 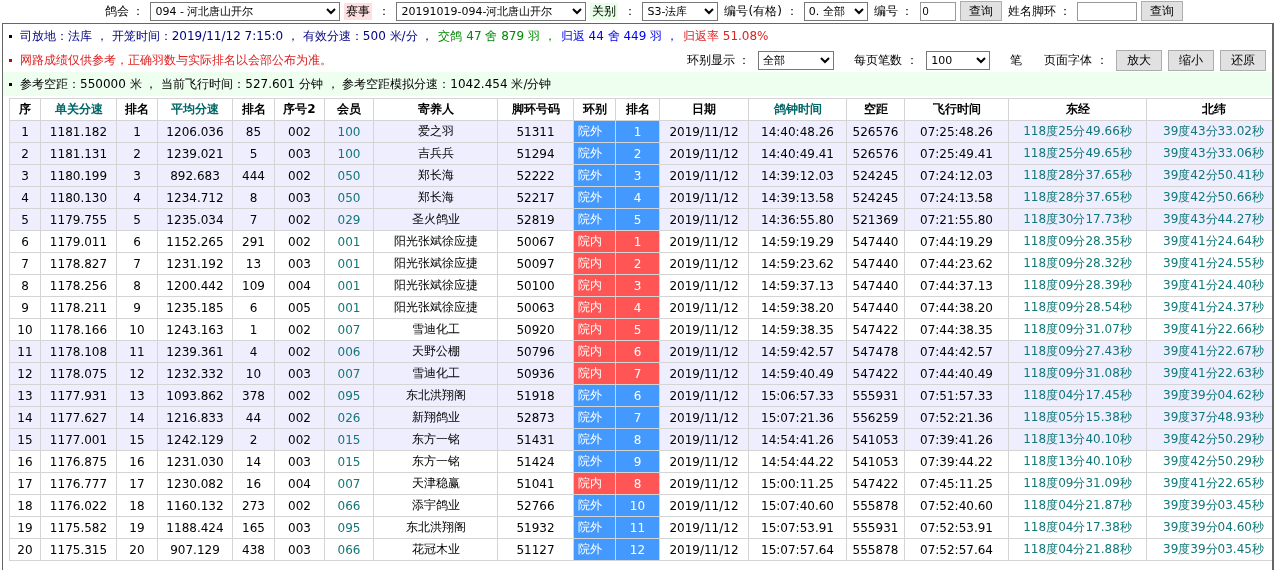 What do you see at coordinates (299, 505) in the screenshot?
I see `table-cell: 002` at bounding box center [299, 505].